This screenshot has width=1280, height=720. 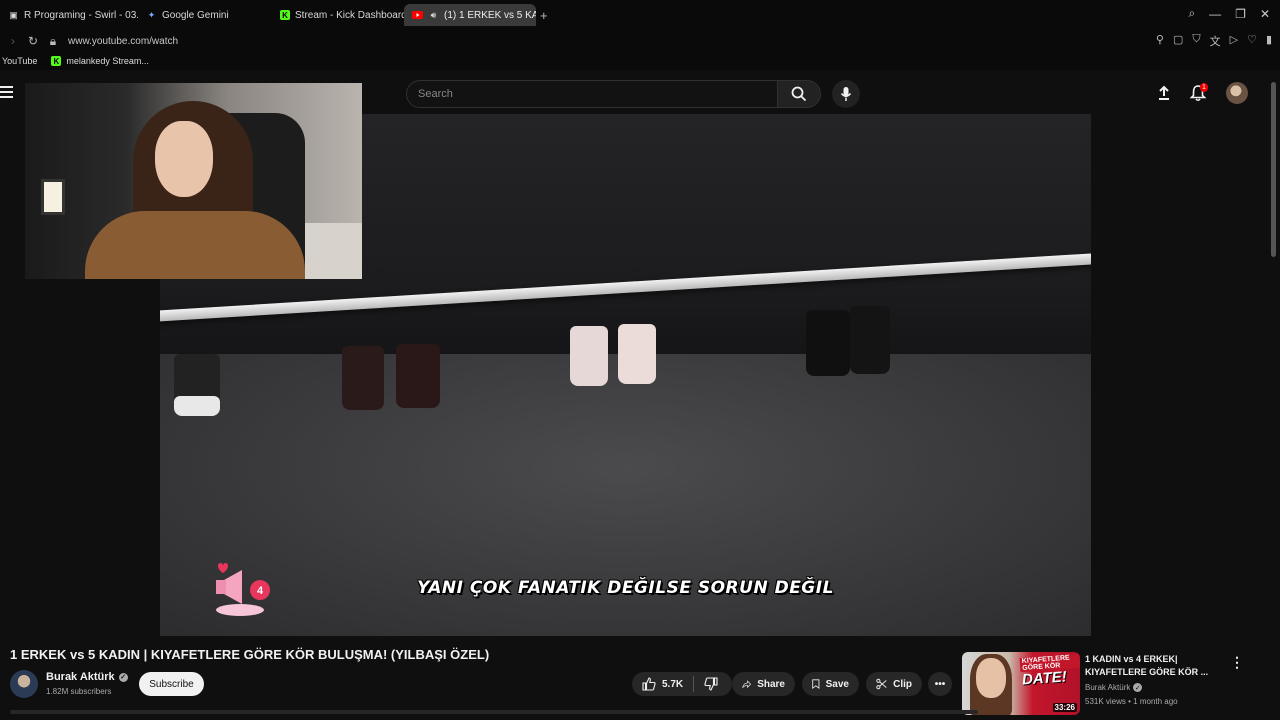 What do you see at coordinates (349, 15) in the screenshot?
I see `tab-label: Stream - Kick Dashboard` at bounding box center [349, 15].